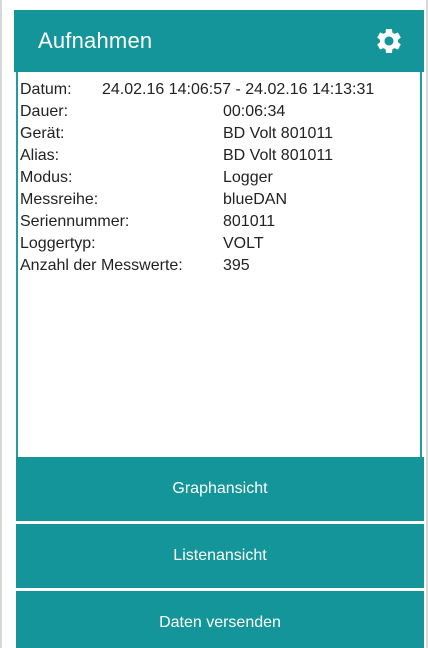 The image size is (428, 648). What do you see at coordinates (254, 111) in the screenshot?
I see `detail-value: 00:06:34` at bounding box center [254, 111].